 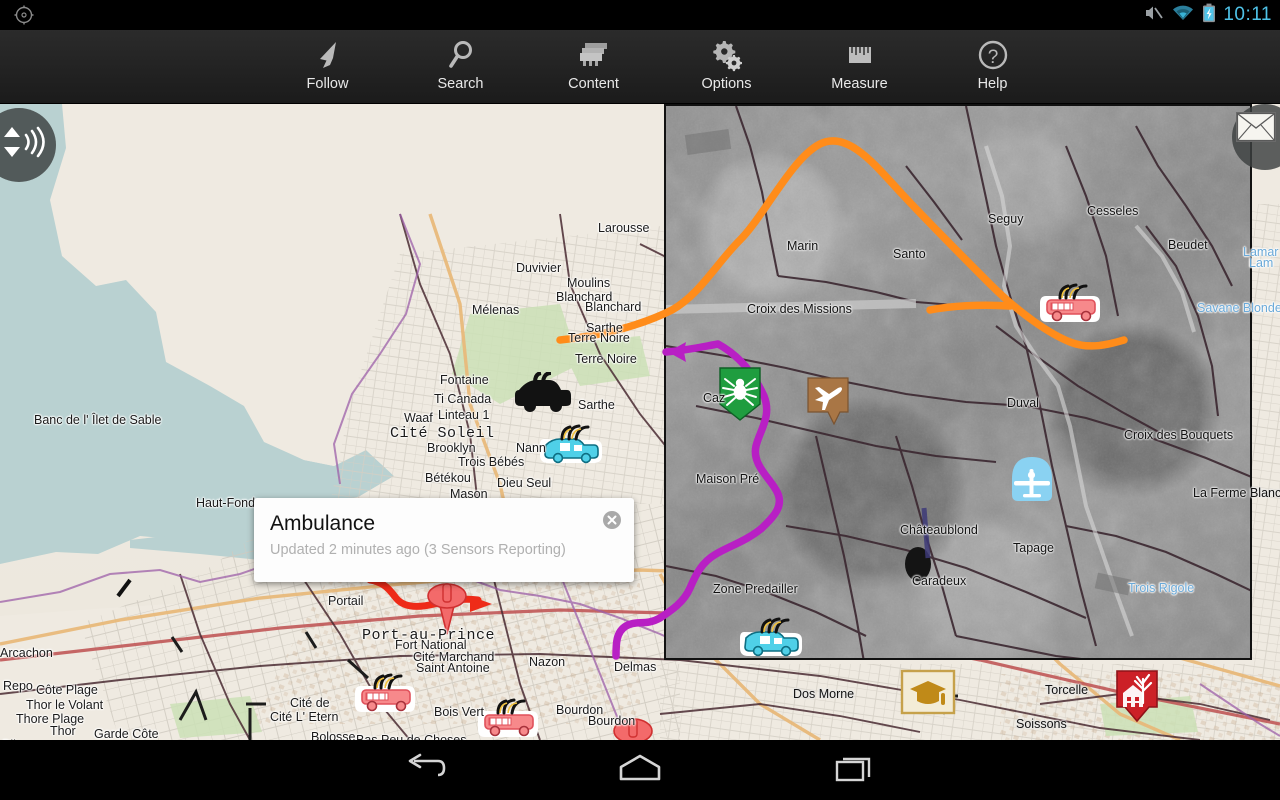 What do you see at coordinates (323, 523) in the screenshot?
I see `callout-title: Ambulance` at bounding box center [323, 523].